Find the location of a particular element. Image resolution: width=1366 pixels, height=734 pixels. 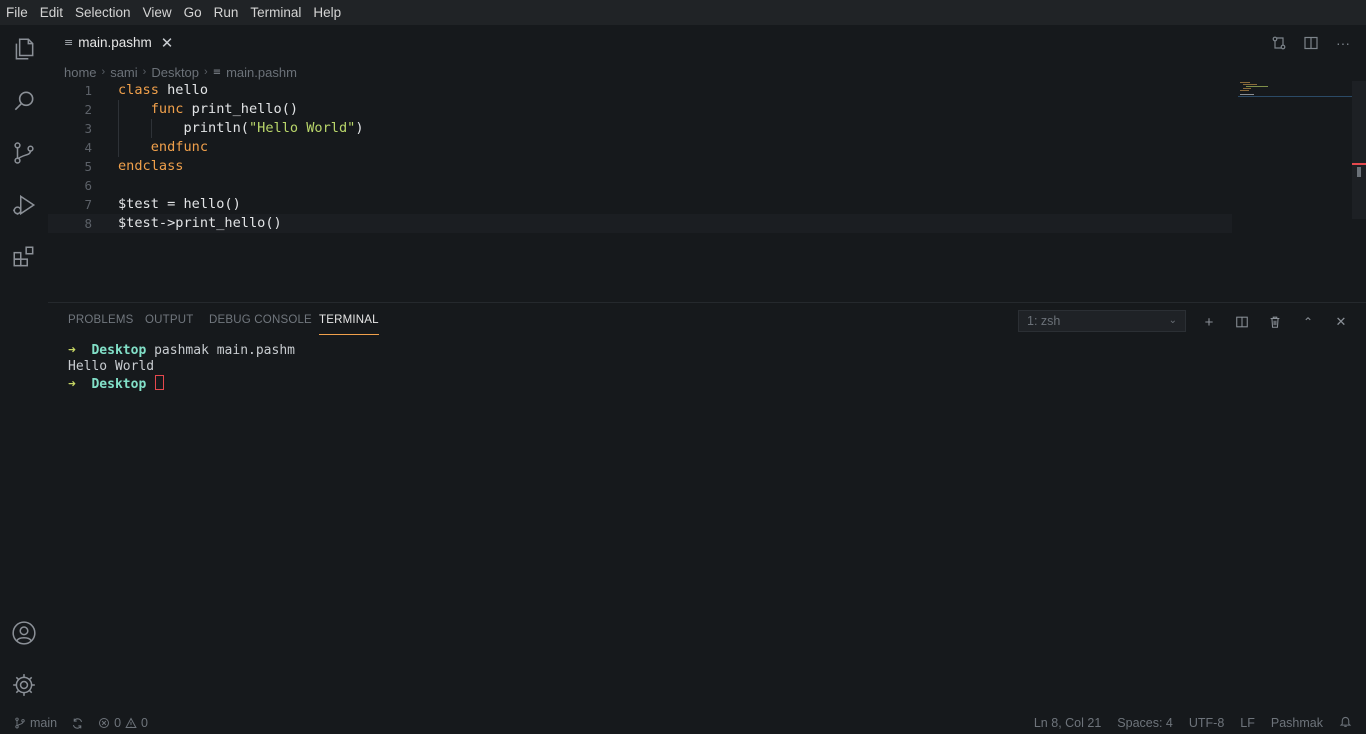

problems-indicator: 0 0 is located at coordinates (123, 723).